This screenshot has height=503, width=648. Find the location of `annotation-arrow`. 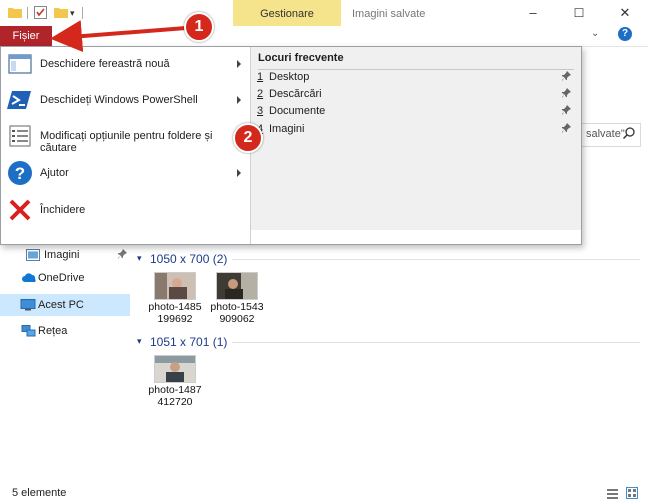

annotation-arrow is located at coordinates (118, 36).